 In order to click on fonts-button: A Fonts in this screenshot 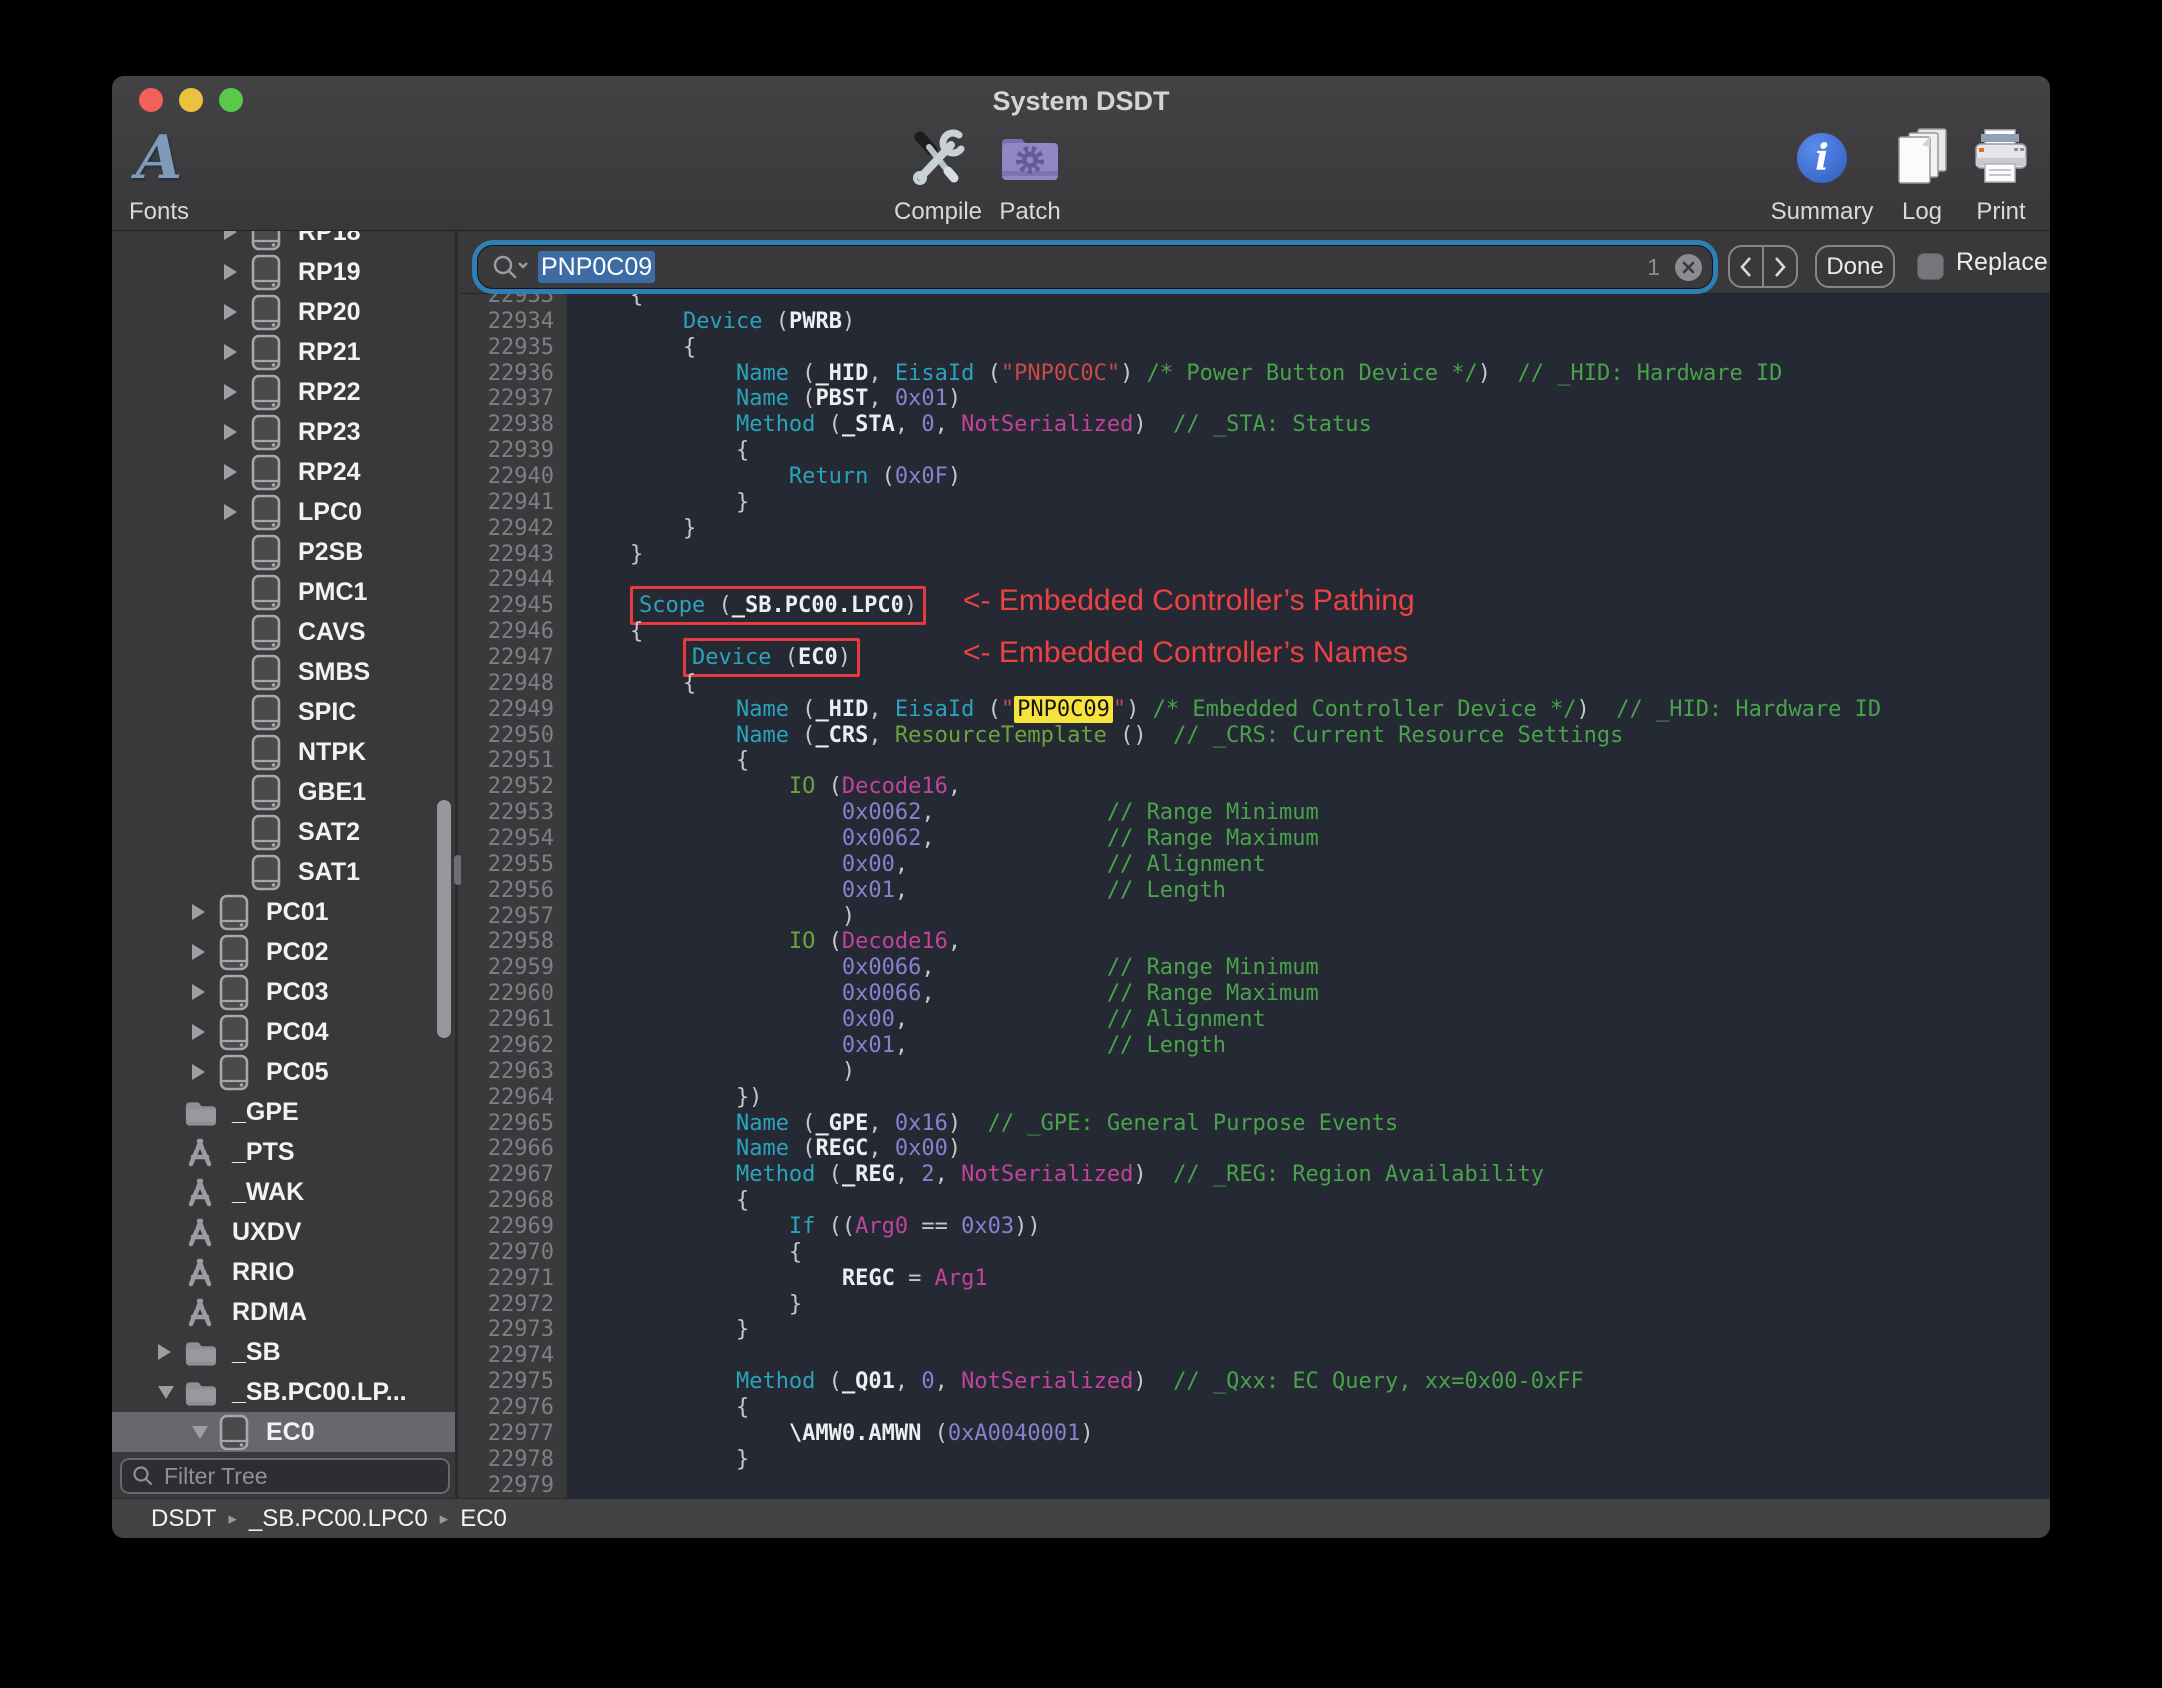, I will do `click(168, 170)`.